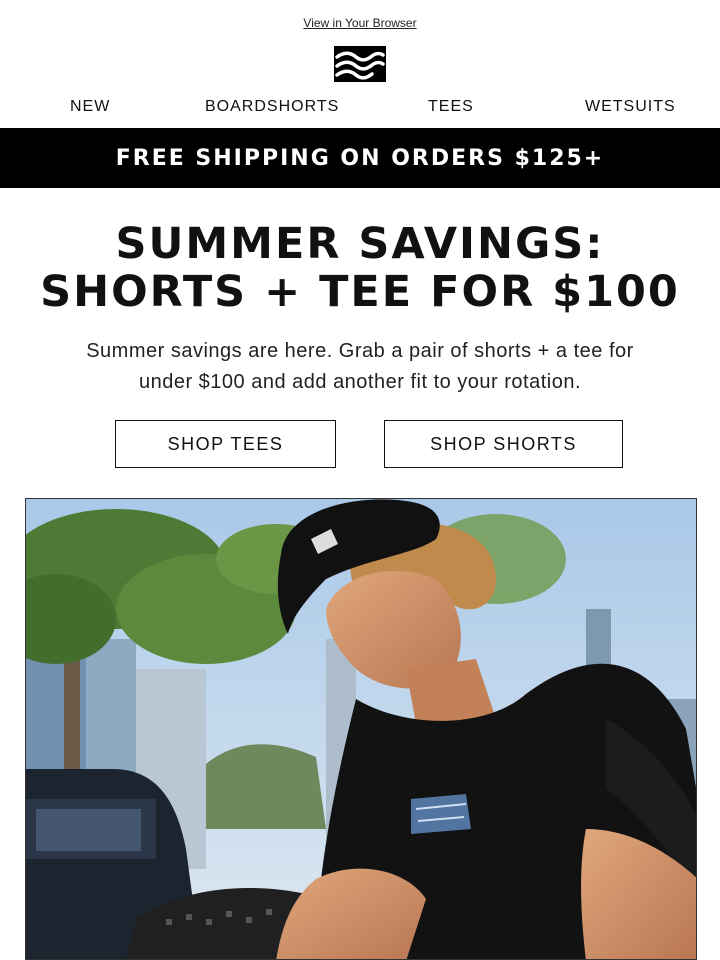 This screenshot has width=720, height=960. I want to click on free-shipping-text: FREE SHIPPING ON ORDERS $125+, so click(360, 158).